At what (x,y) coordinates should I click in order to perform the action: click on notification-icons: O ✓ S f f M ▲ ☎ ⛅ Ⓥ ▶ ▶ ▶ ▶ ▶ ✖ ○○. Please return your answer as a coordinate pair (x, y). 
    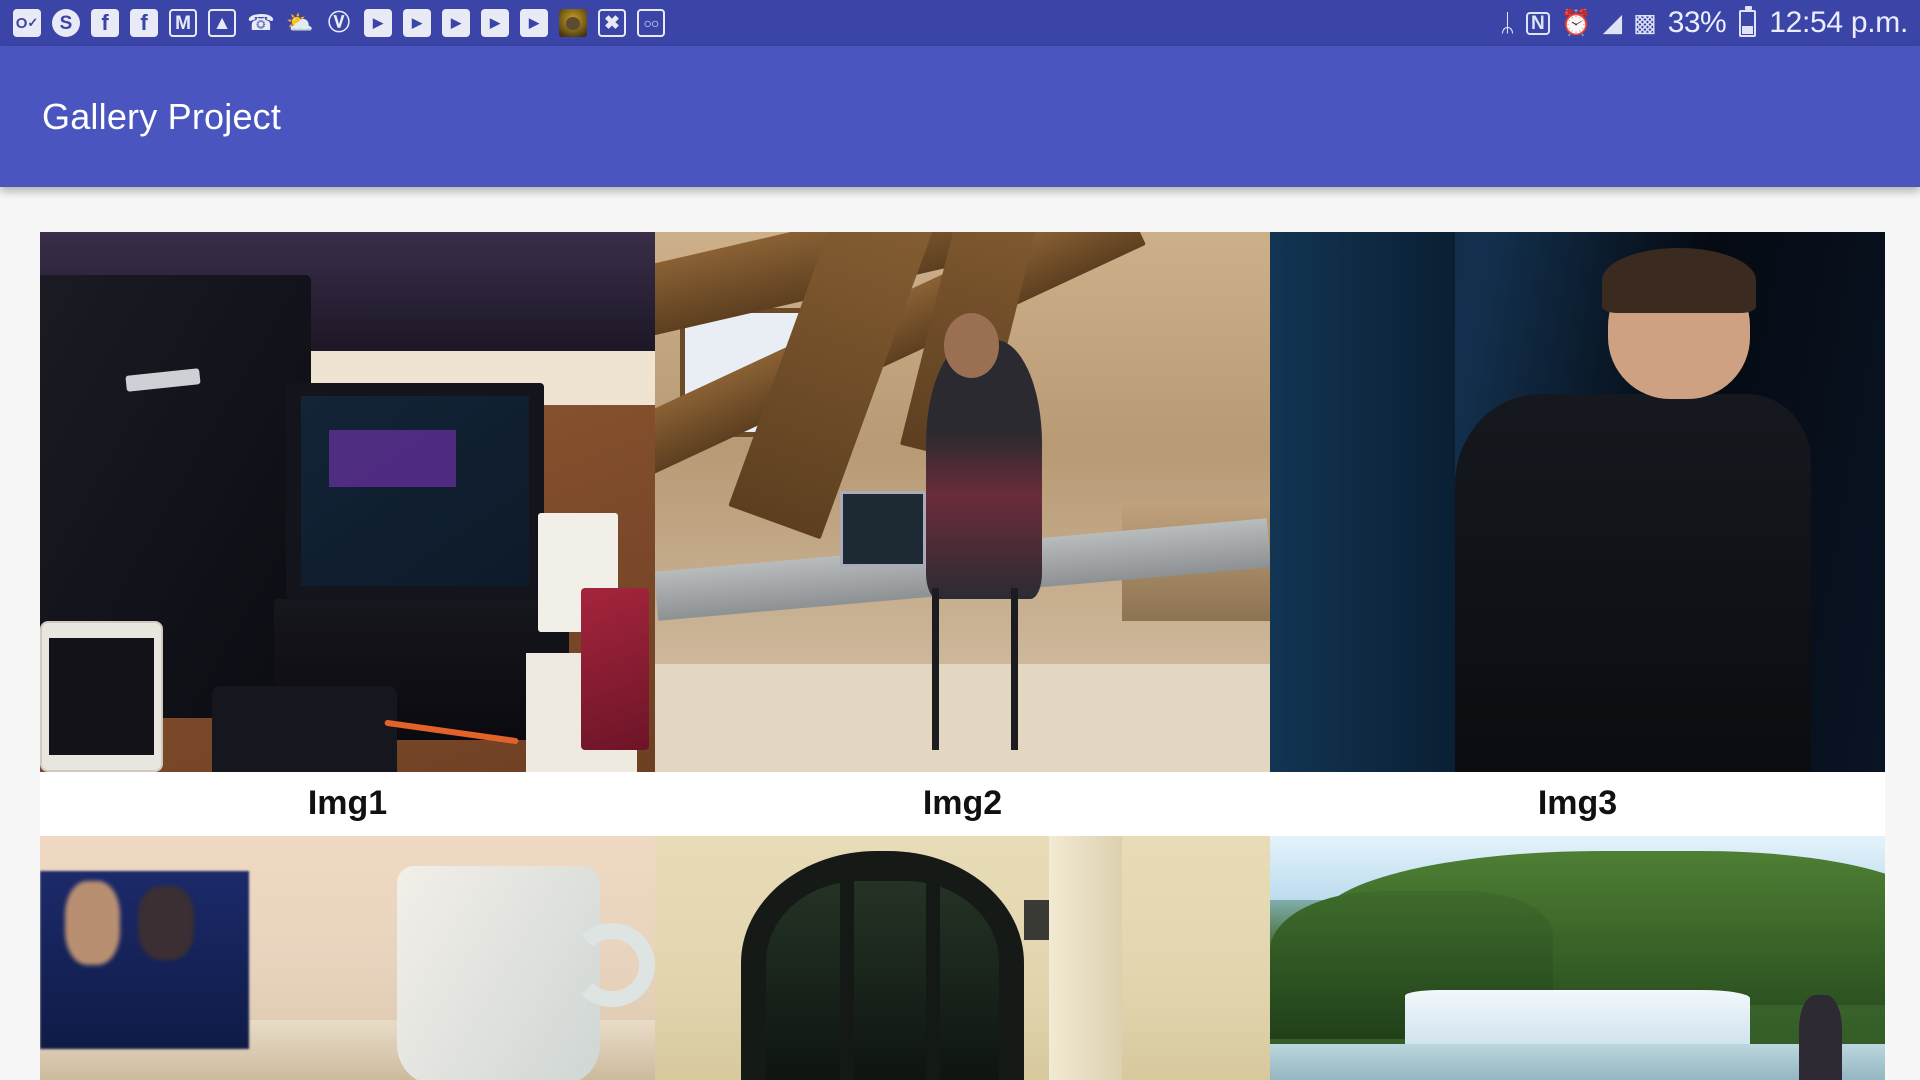
    Looking at the image, I should click on (756, 23).